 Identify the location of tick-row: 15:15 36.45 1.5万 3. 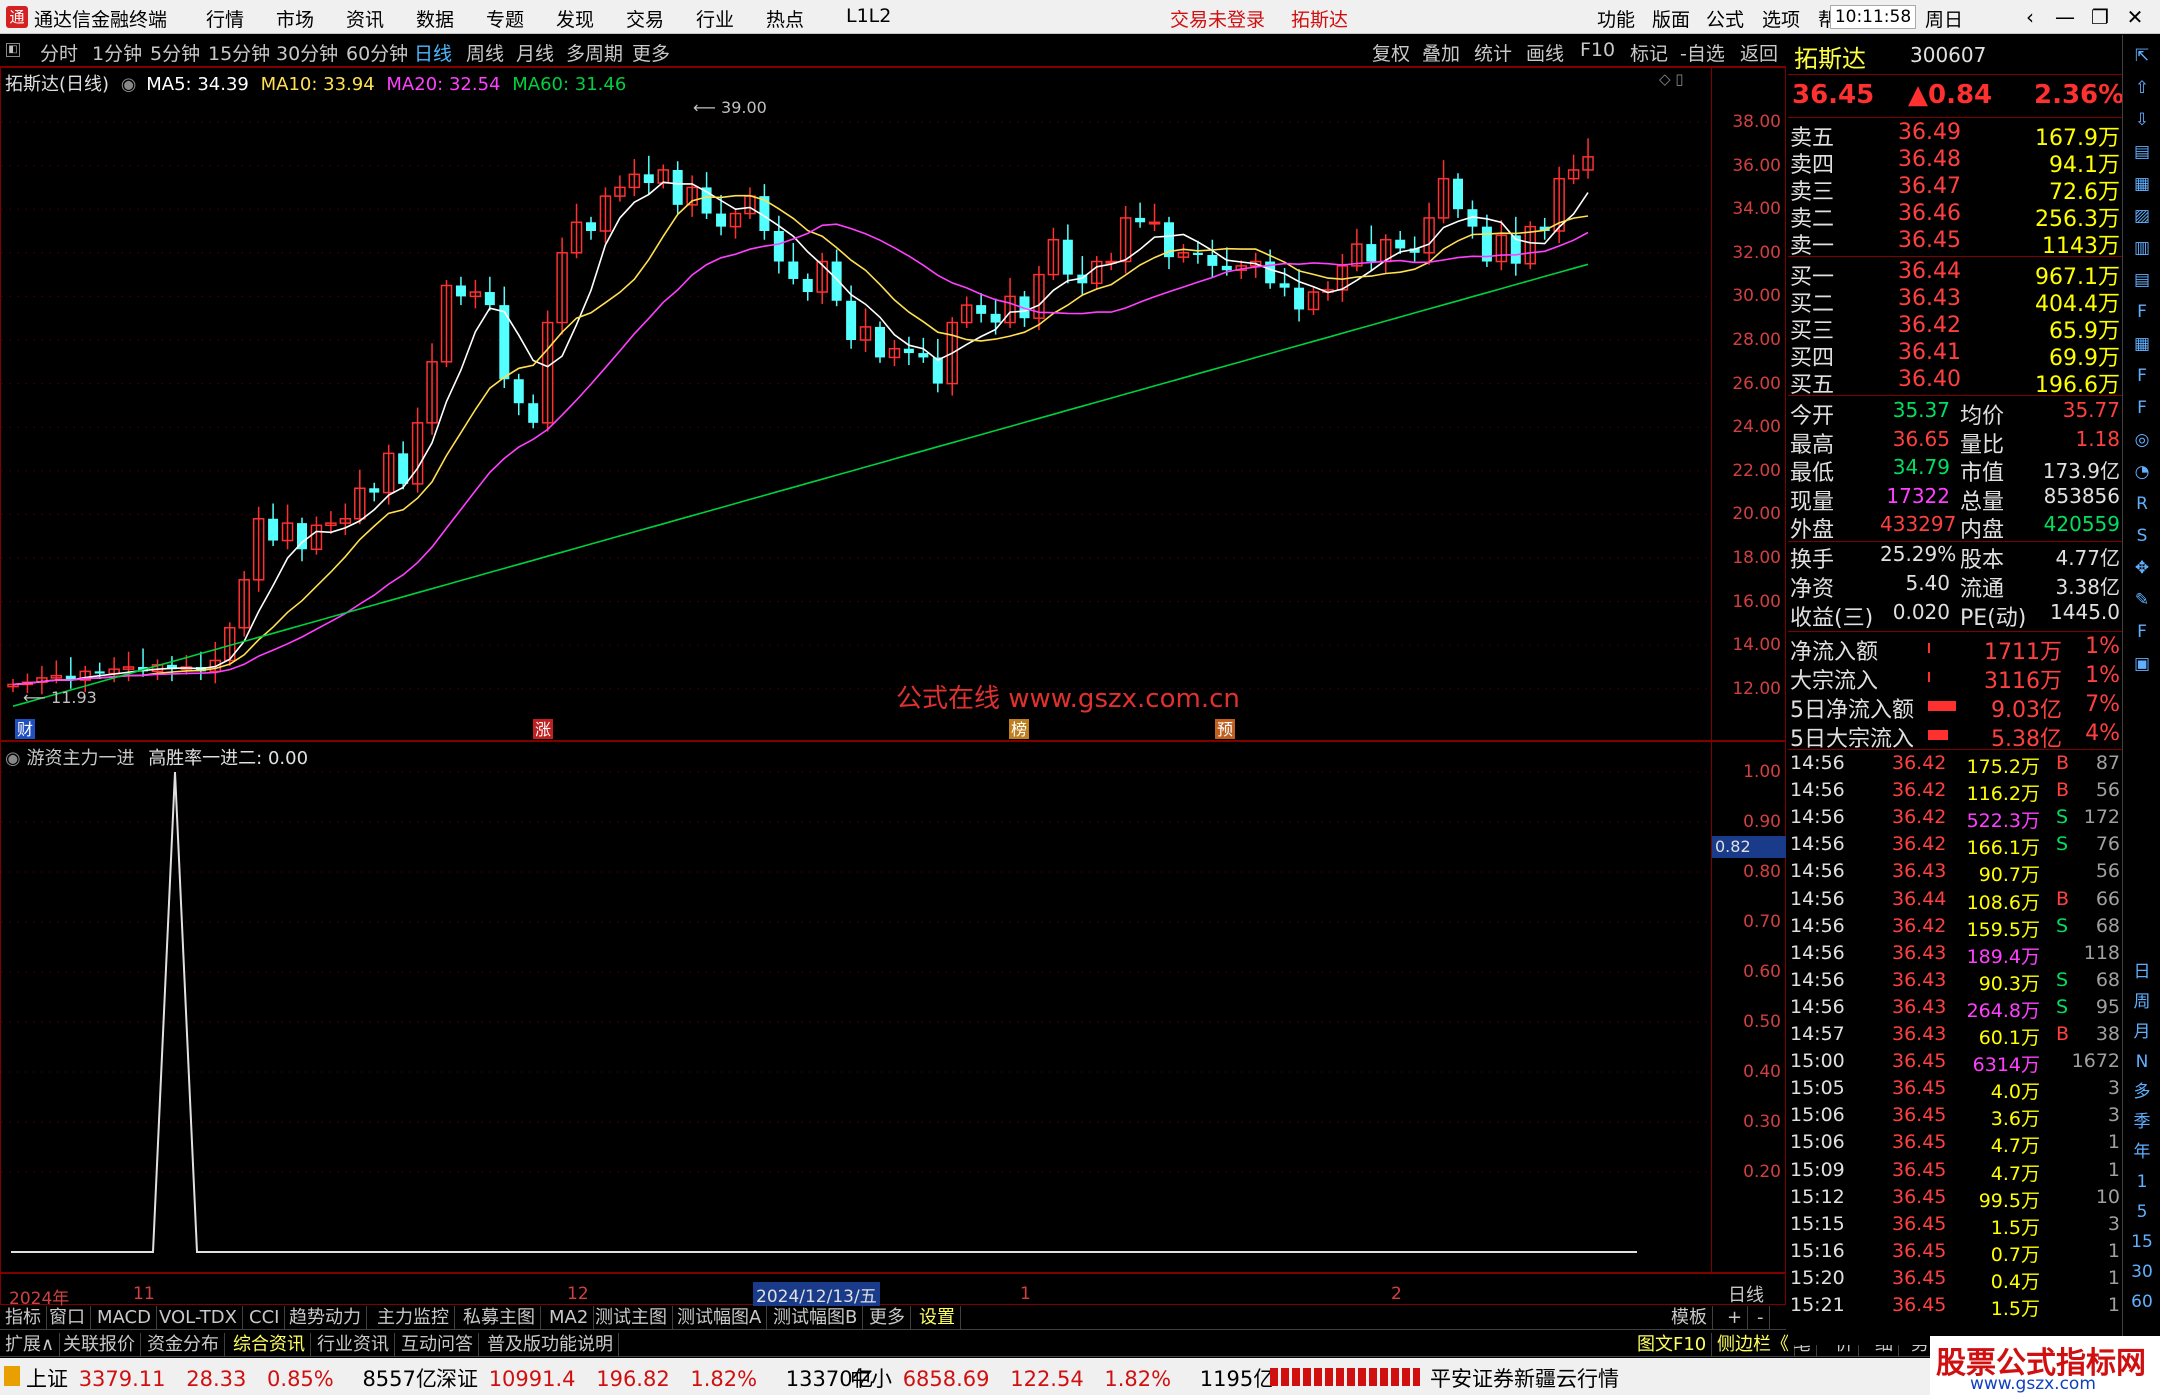
(1955, 1226).